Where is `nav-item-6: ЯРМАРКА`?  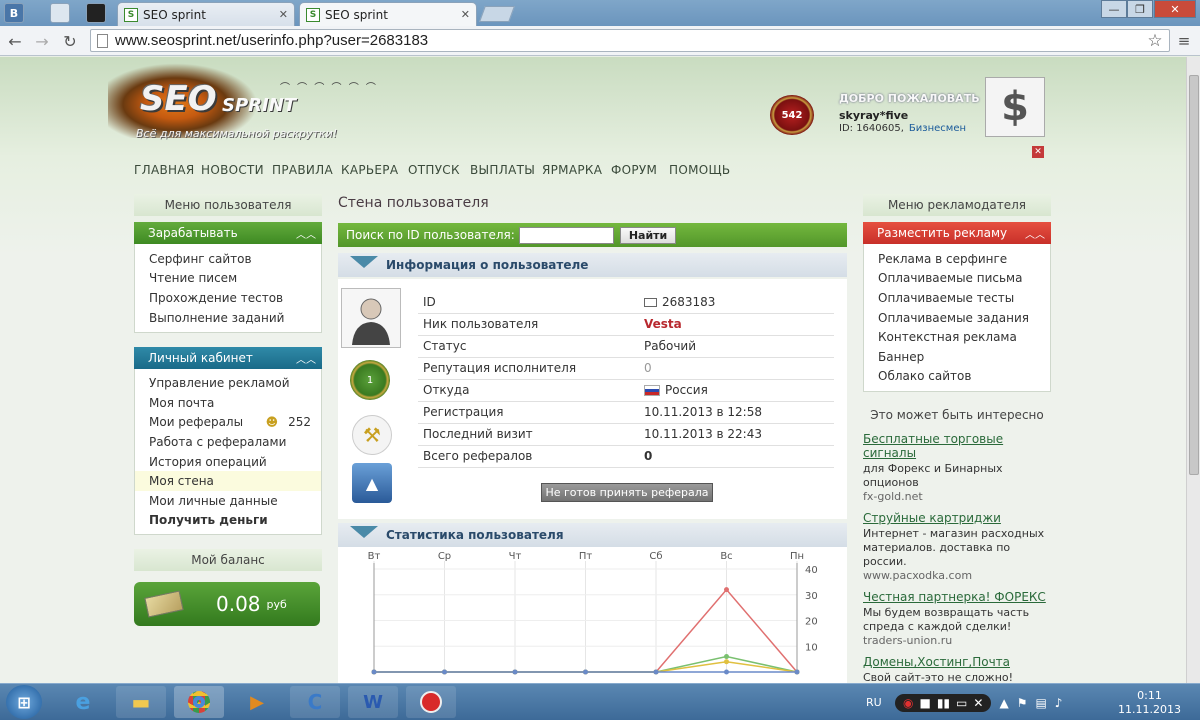 nav-item-6: ЯРМАРКА is located at coordinates (572, 170).